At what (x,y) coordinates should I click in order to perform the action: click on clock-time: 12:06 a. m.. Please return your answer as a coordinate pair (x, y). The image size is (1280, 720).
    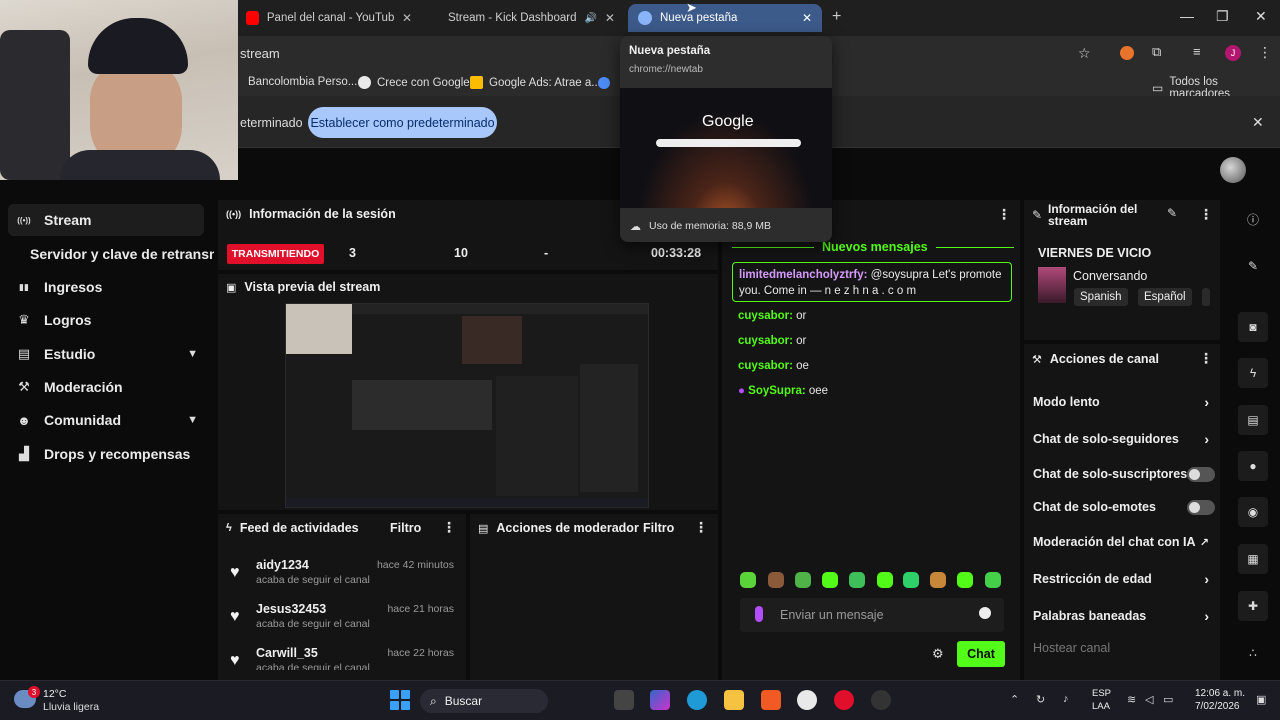
    Looking at the image, I should click on (1220, 693).